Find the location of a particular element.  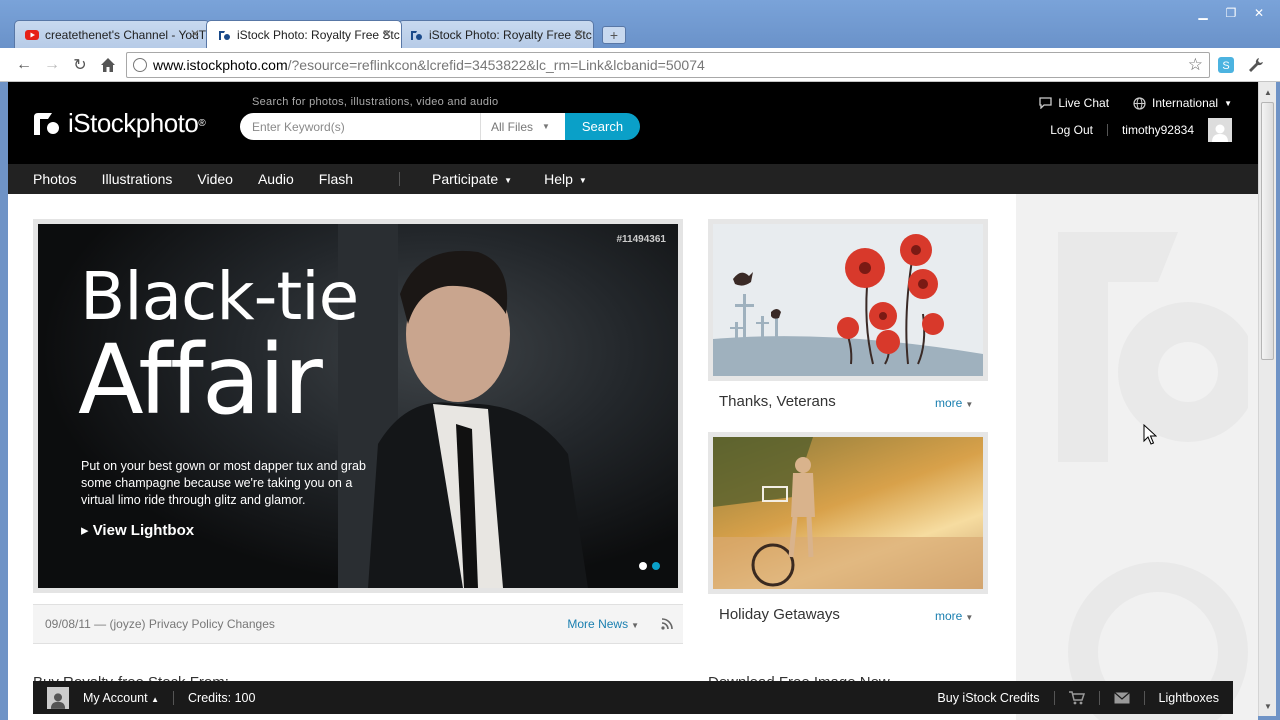

reload-icon: ↻ is located at coordinates (80, 65).